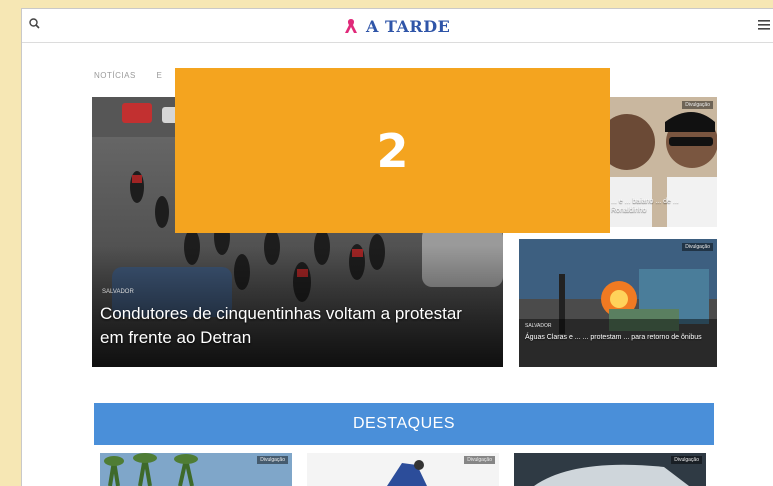 This screenshot has height=486, width=773. What do you see at coordinates (35, 24) in the screenshot?
I see `search-icon` at bounding box center [35, 24].